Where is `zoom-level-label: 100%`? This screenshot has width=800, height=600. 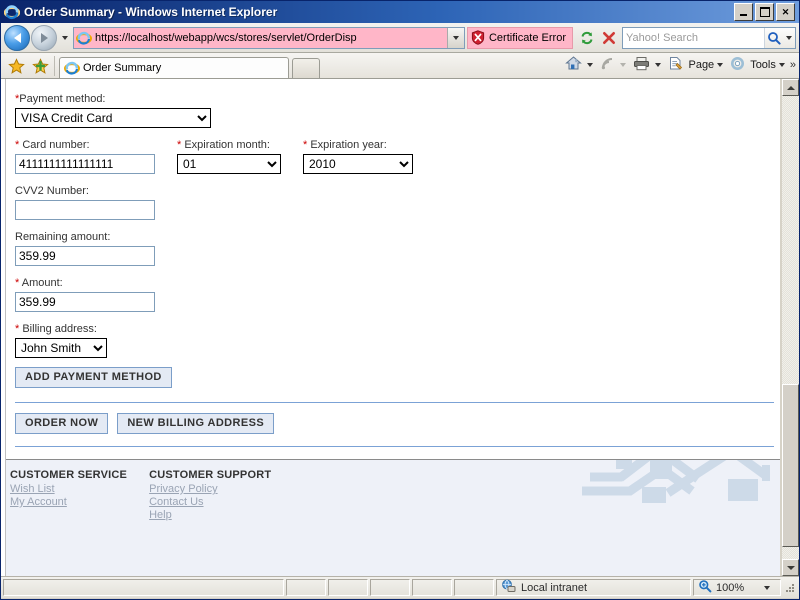 zoom-level-label: 100% is located at coordinates (730, 587).